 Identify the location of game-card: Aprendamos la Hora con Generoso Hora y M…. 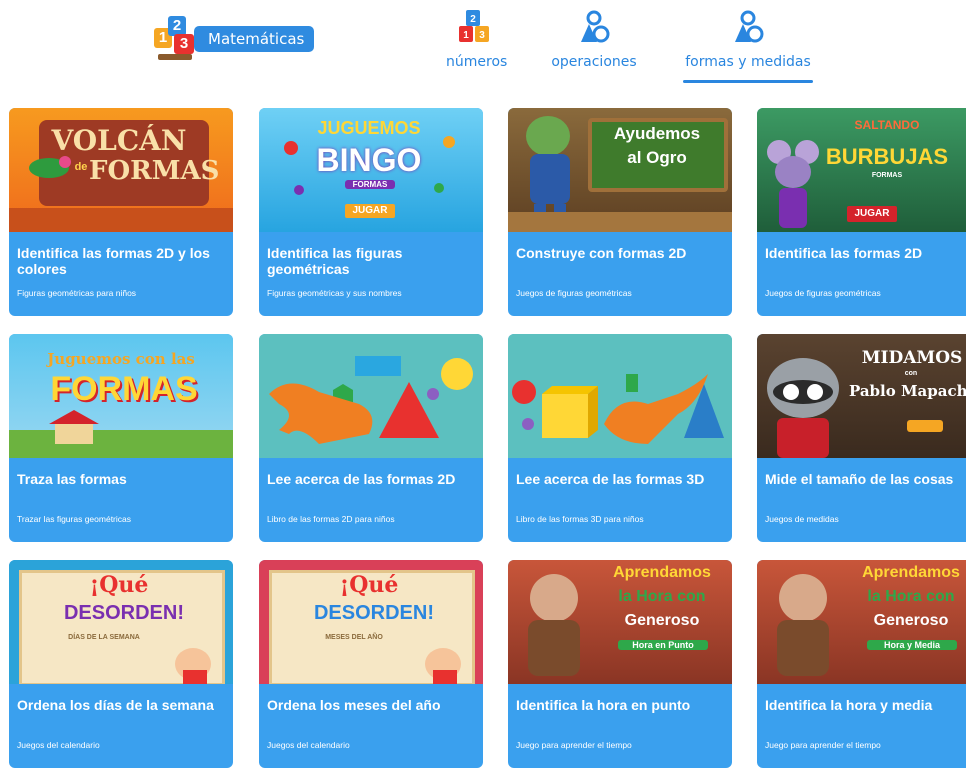
(861, 664).